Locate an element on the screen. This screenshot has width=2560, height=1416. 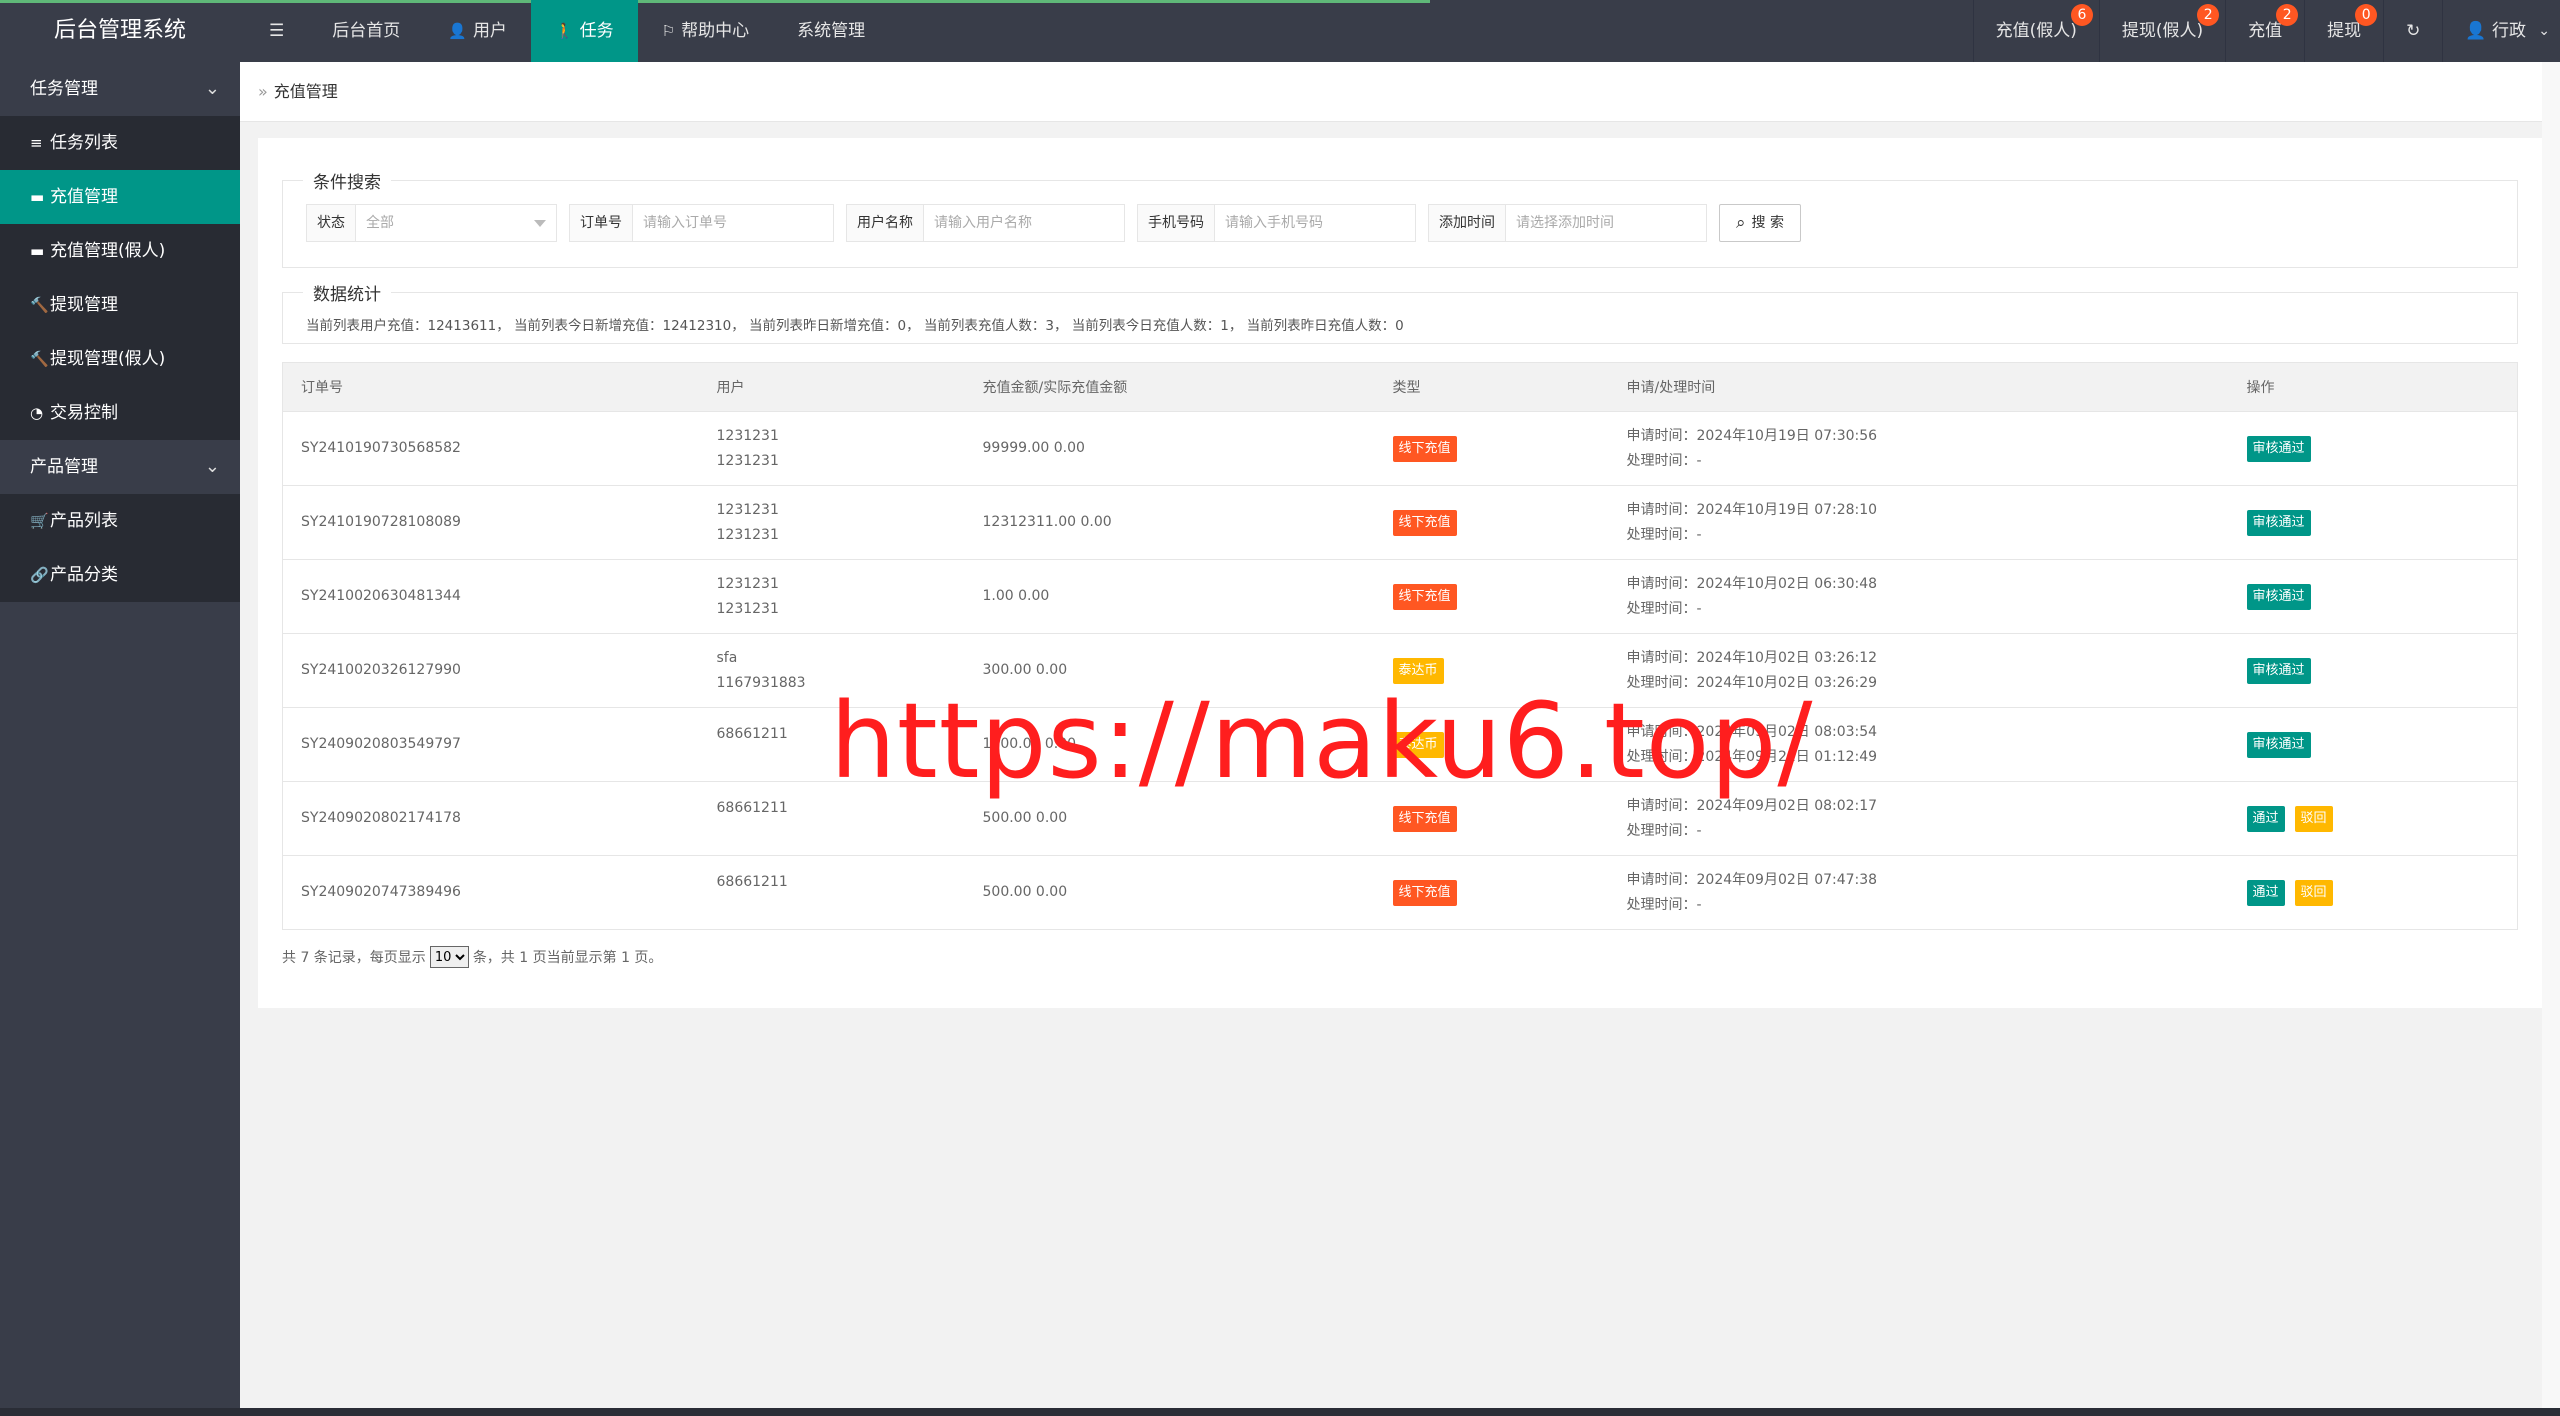
time-cell: 申请时间：2024年10月02日 06:30:48 处理时间：- is located at coordinates (1918, 596).